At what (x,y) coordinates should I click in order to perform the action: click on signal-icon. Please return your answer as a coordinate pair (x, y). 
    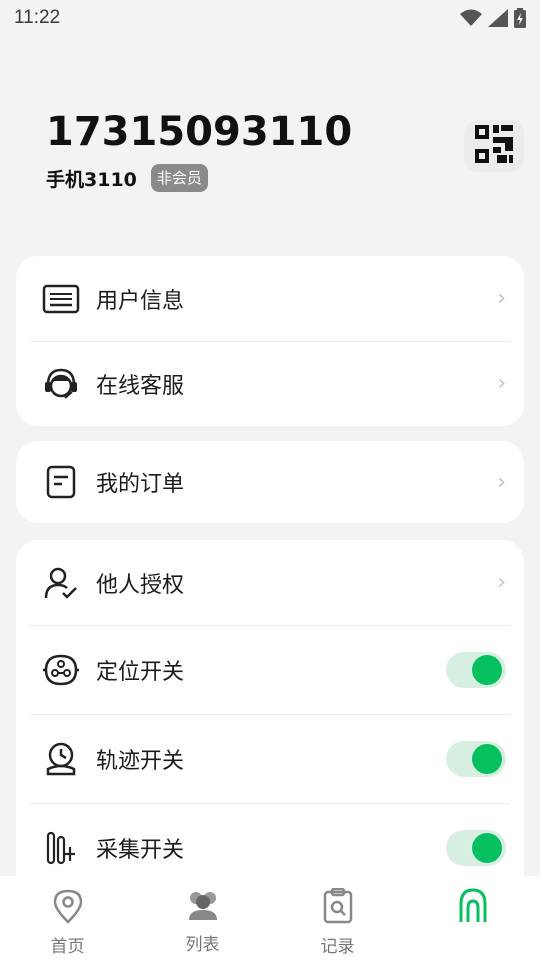
    Looking at the image, I should click on (498, 18).